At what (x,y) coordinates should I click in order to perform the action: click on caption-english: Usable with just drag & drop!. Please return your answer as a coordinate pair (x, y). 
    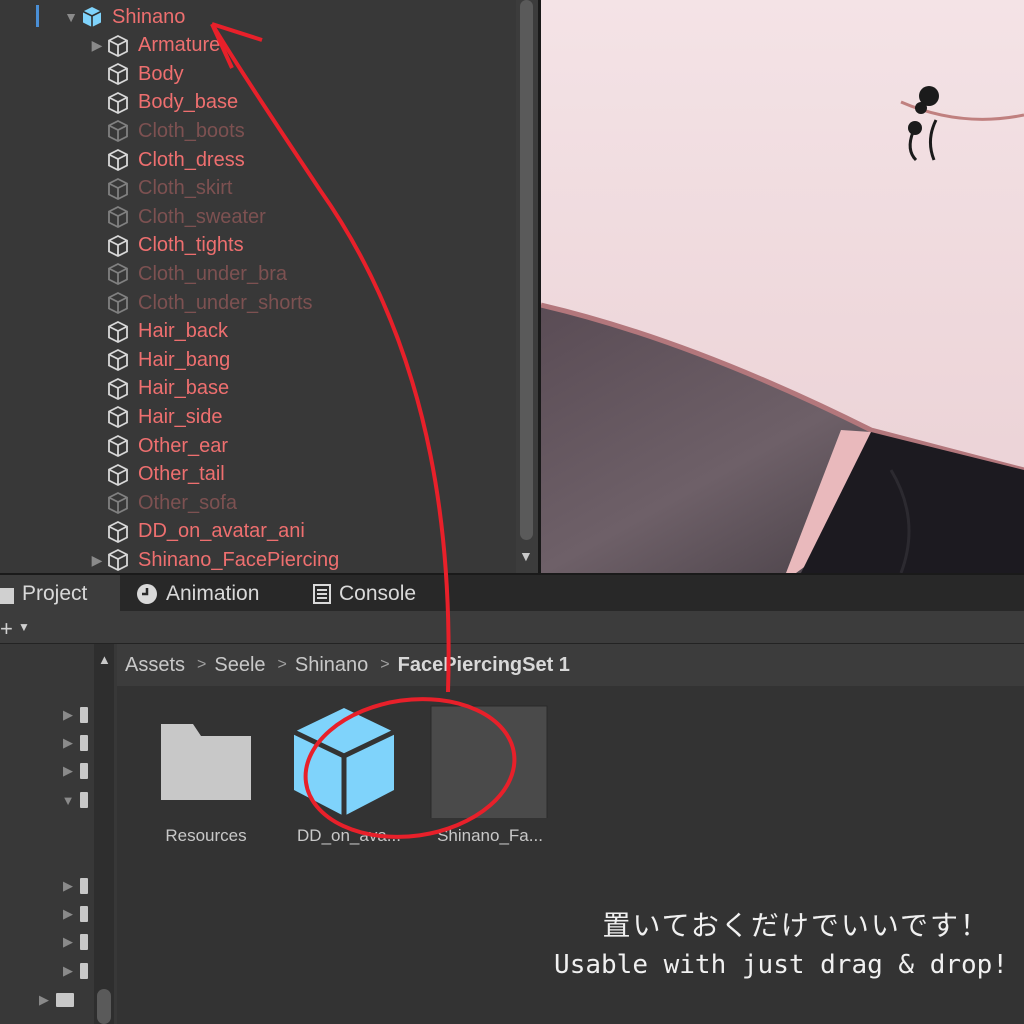
    Looking at the image, I should click on (781, 965).